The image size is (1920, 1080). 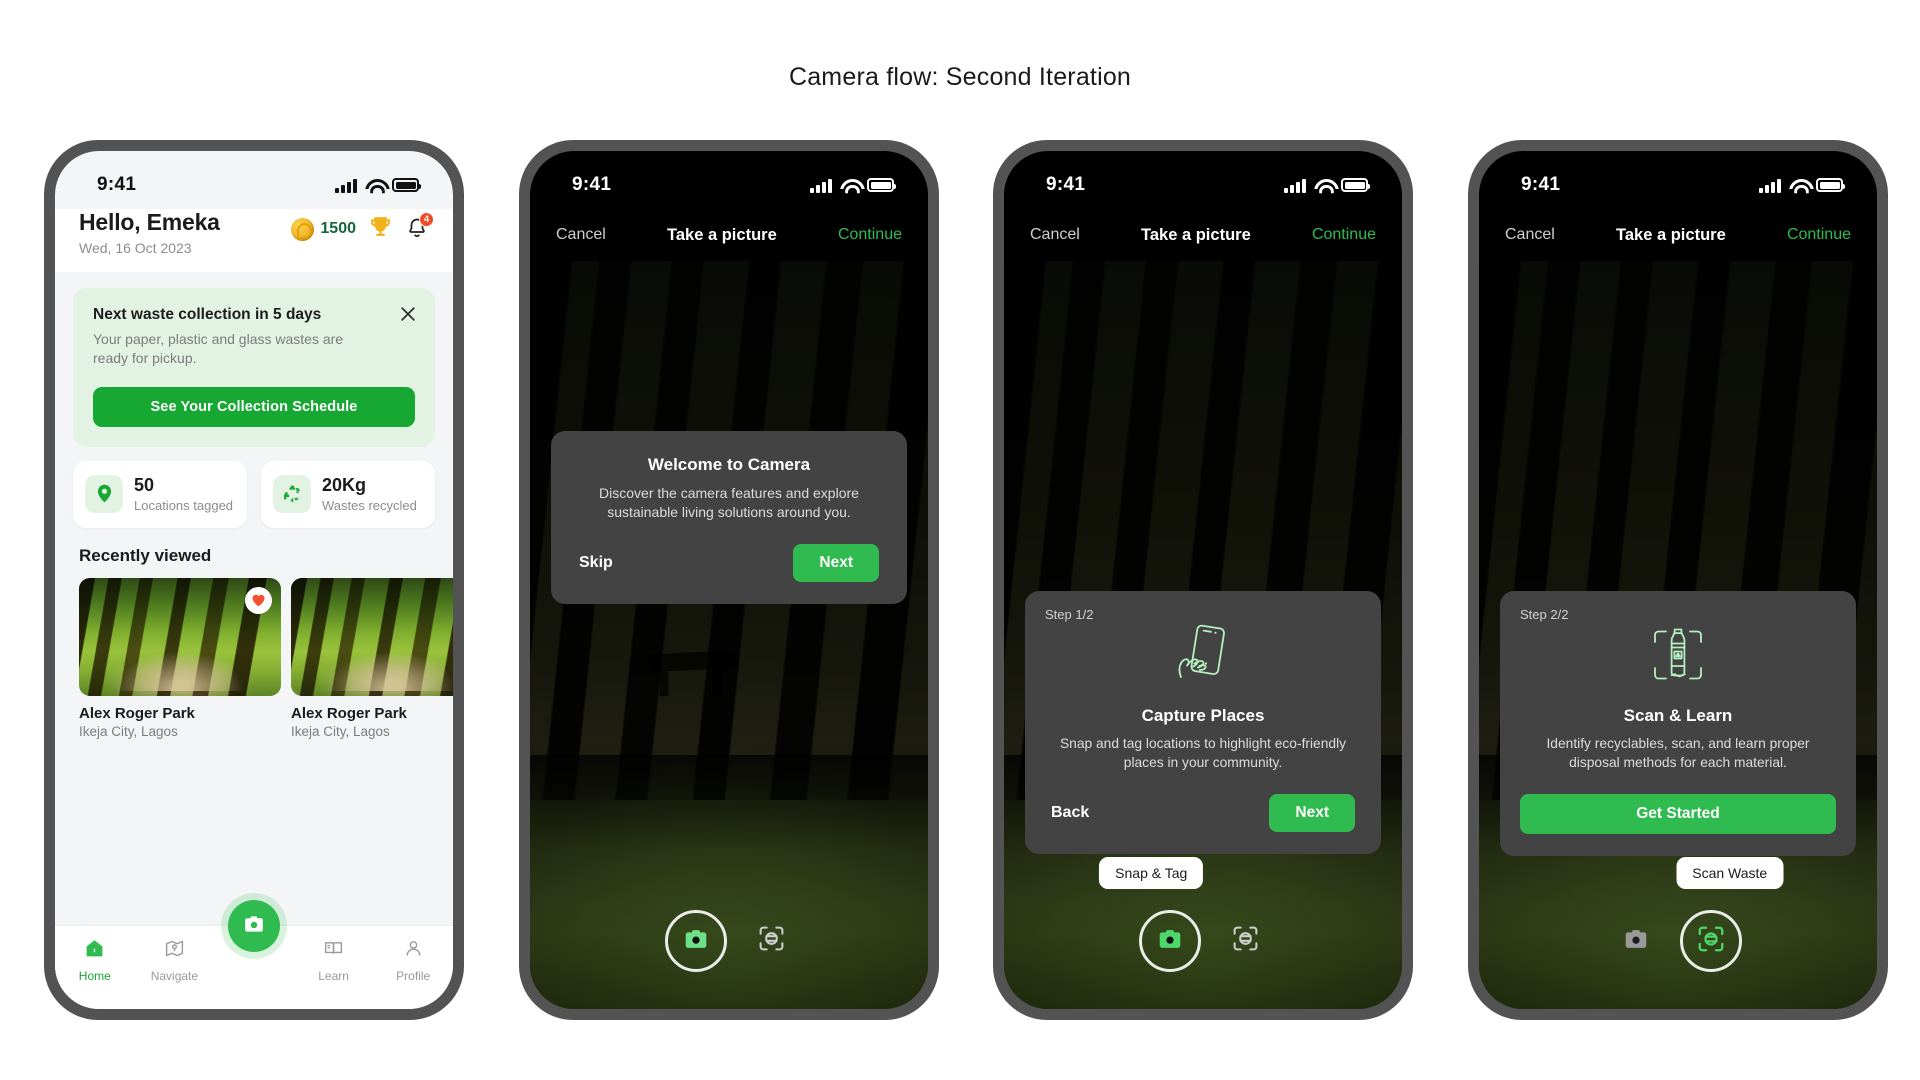 I want to click on greeting-title: Hello, Emeka, so click(x=149, y=222).